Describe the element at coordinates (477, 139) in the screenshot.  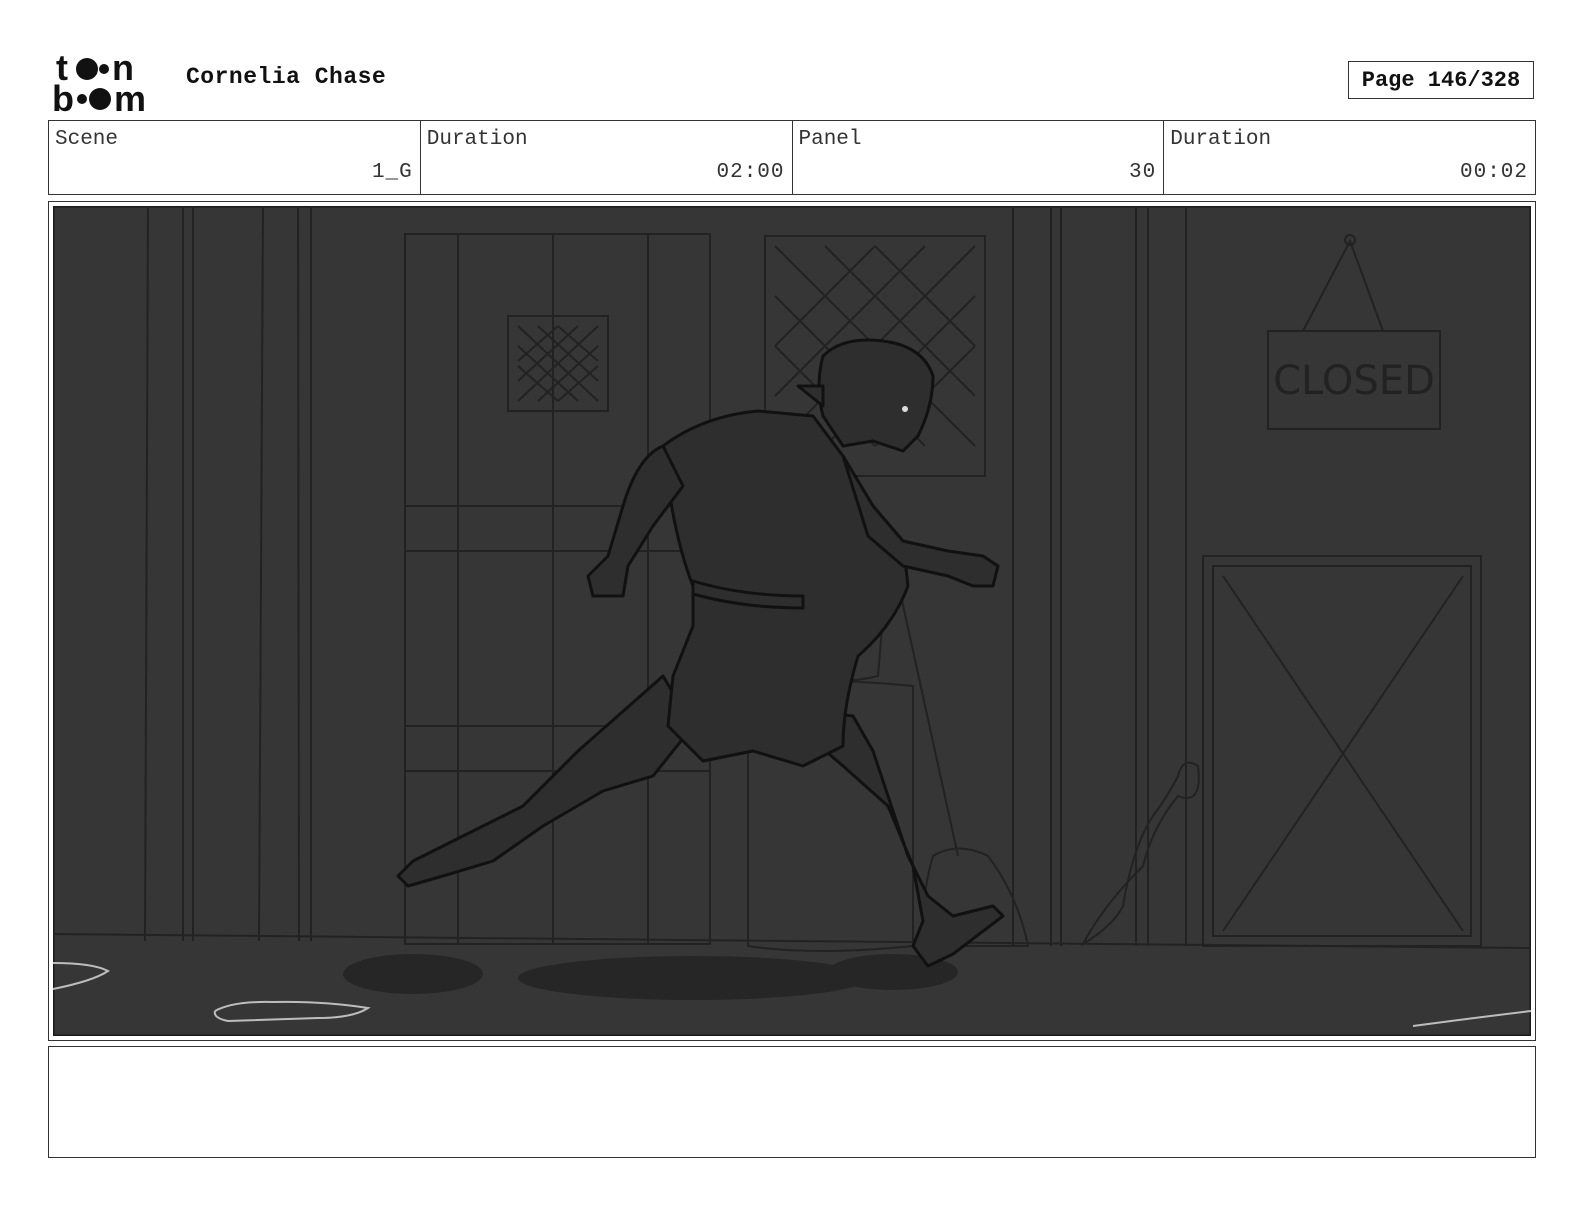
I see `scene-duration-label: Duration` at that location.